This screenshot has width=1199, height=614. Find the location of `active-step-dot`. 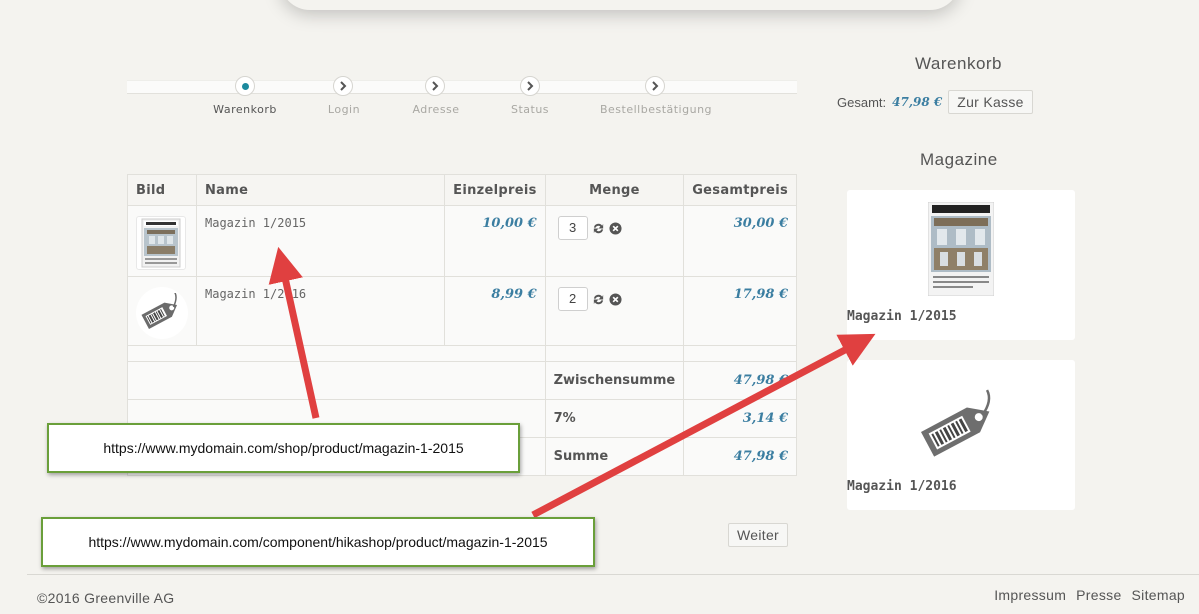

active-step-dot is located at coordinates (245, 86).